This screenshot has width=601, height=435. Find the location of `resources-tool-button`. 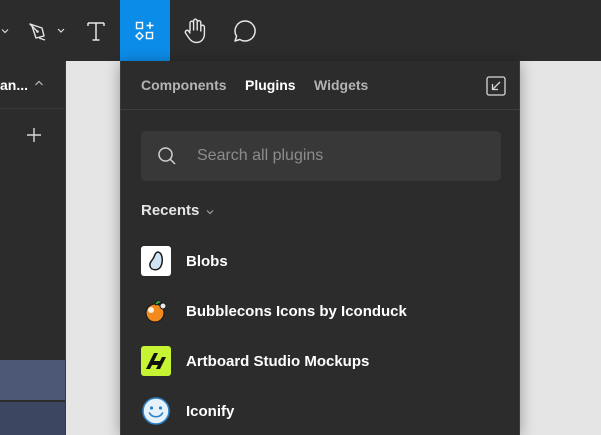

resources-tool-button is located at coordinates (145, 30).